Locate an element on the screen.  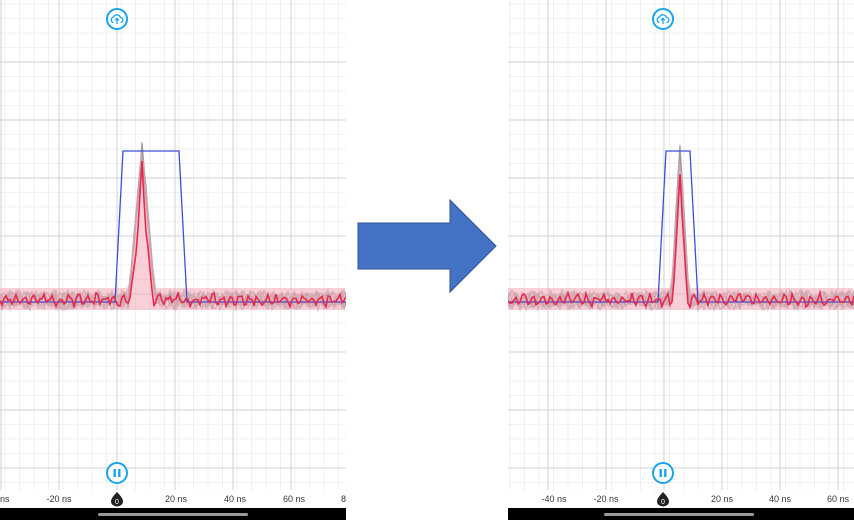
signal-envelope is located at coordinates (172, 231).